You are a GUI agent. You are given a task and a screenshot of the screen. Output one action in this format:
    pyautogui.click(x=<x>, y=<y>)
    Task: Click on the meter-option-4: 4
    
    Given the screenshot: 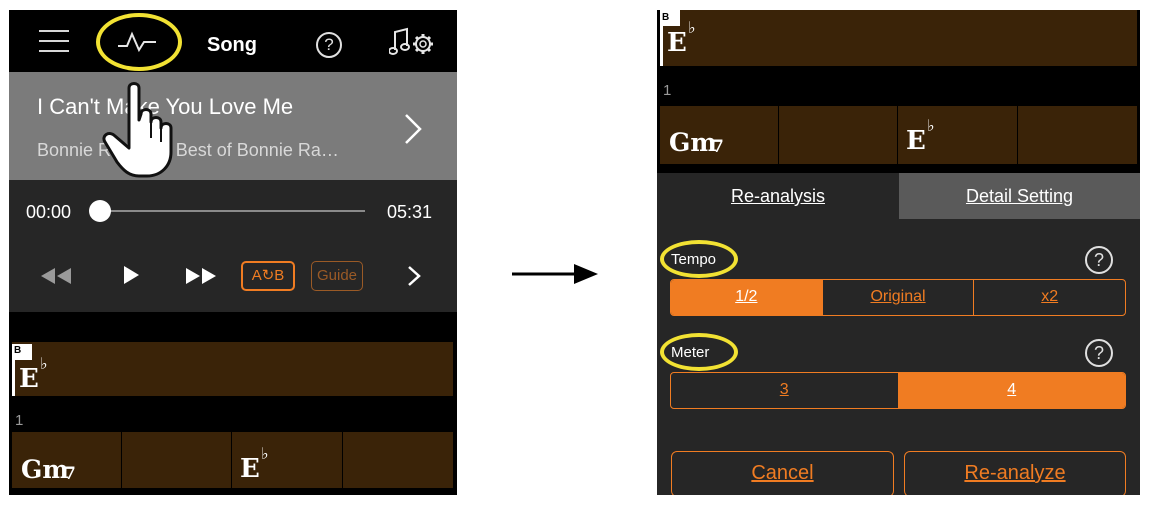 What is the action you would take?
    pyautogui.click(x=1011, y=390)
    